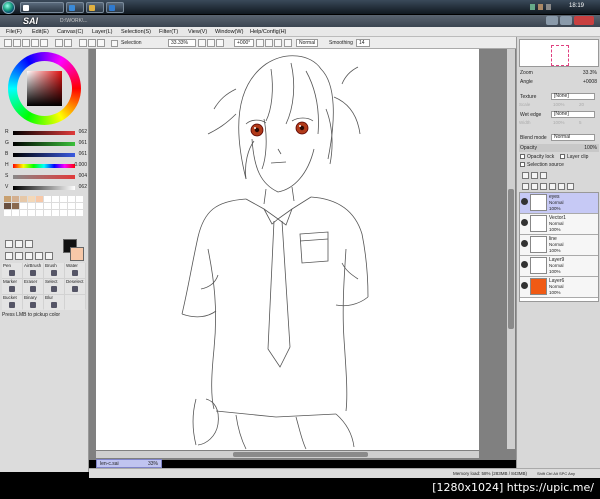 The width and height of the screenshot is (600, 499). I want to click on slider-h: H 0.000, so click(45, 166).